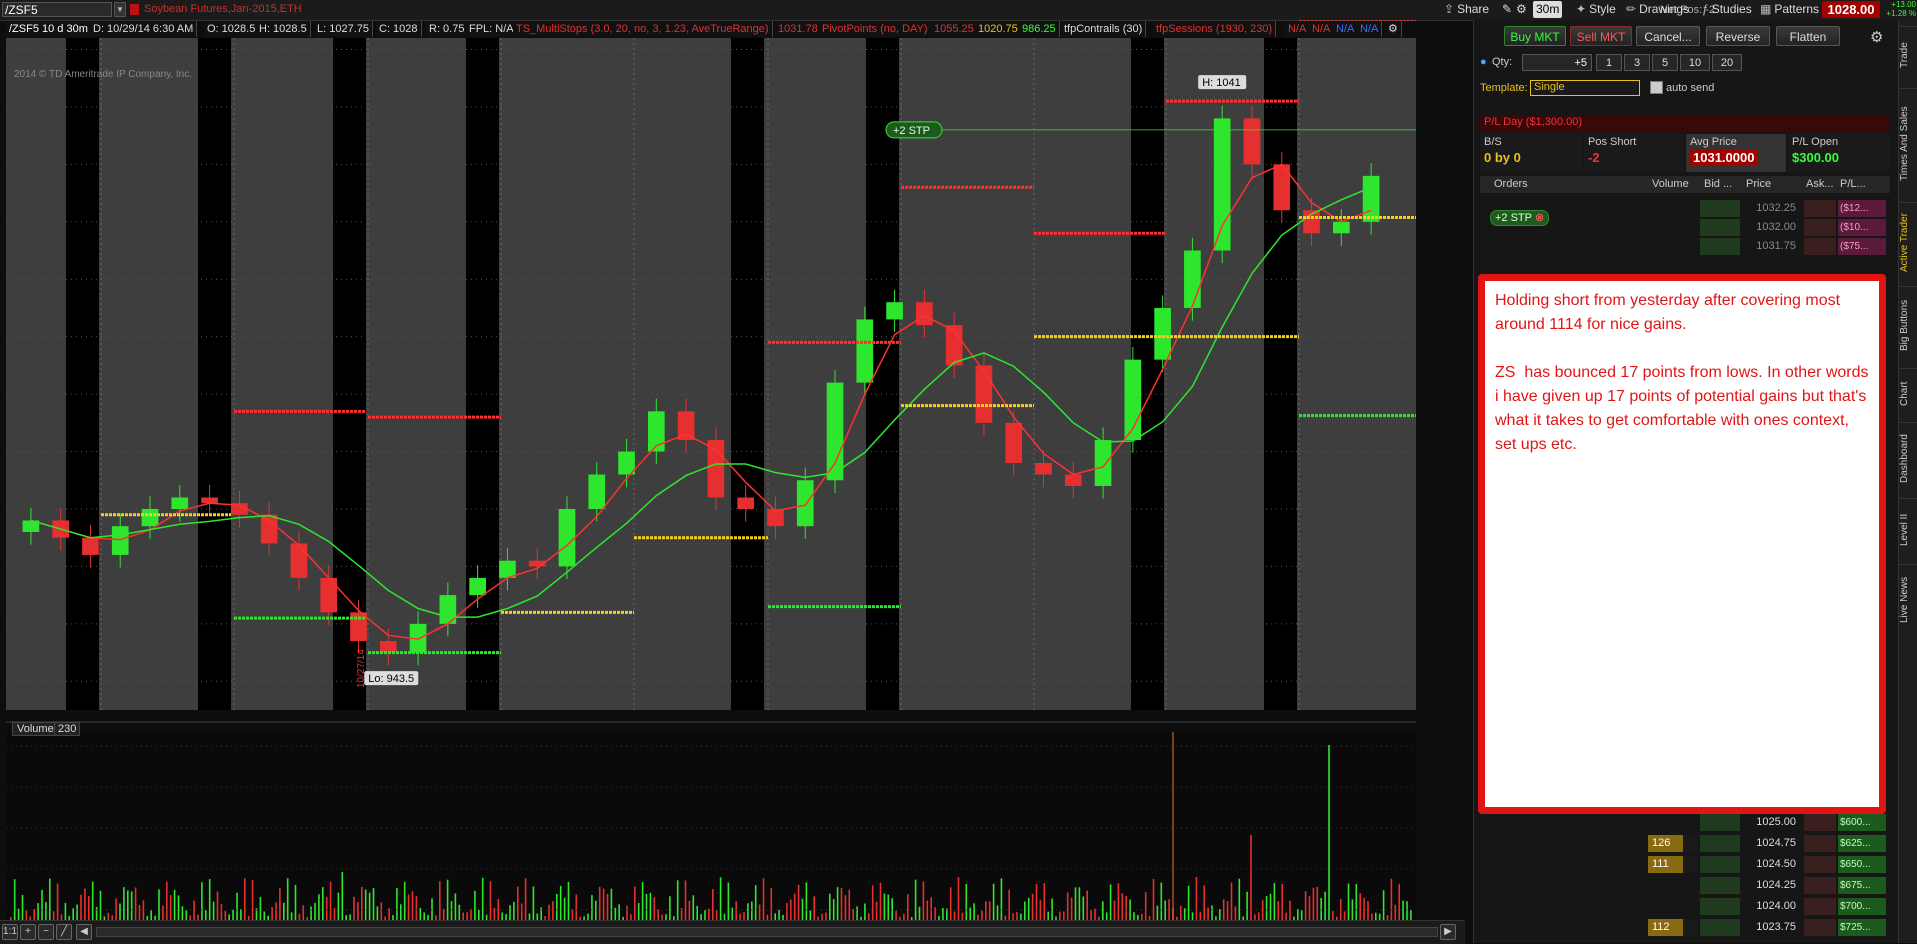  Describe the element at coordinates (1507, 9) in the screenshot. I see `wrench-icon: ✎` at that location.